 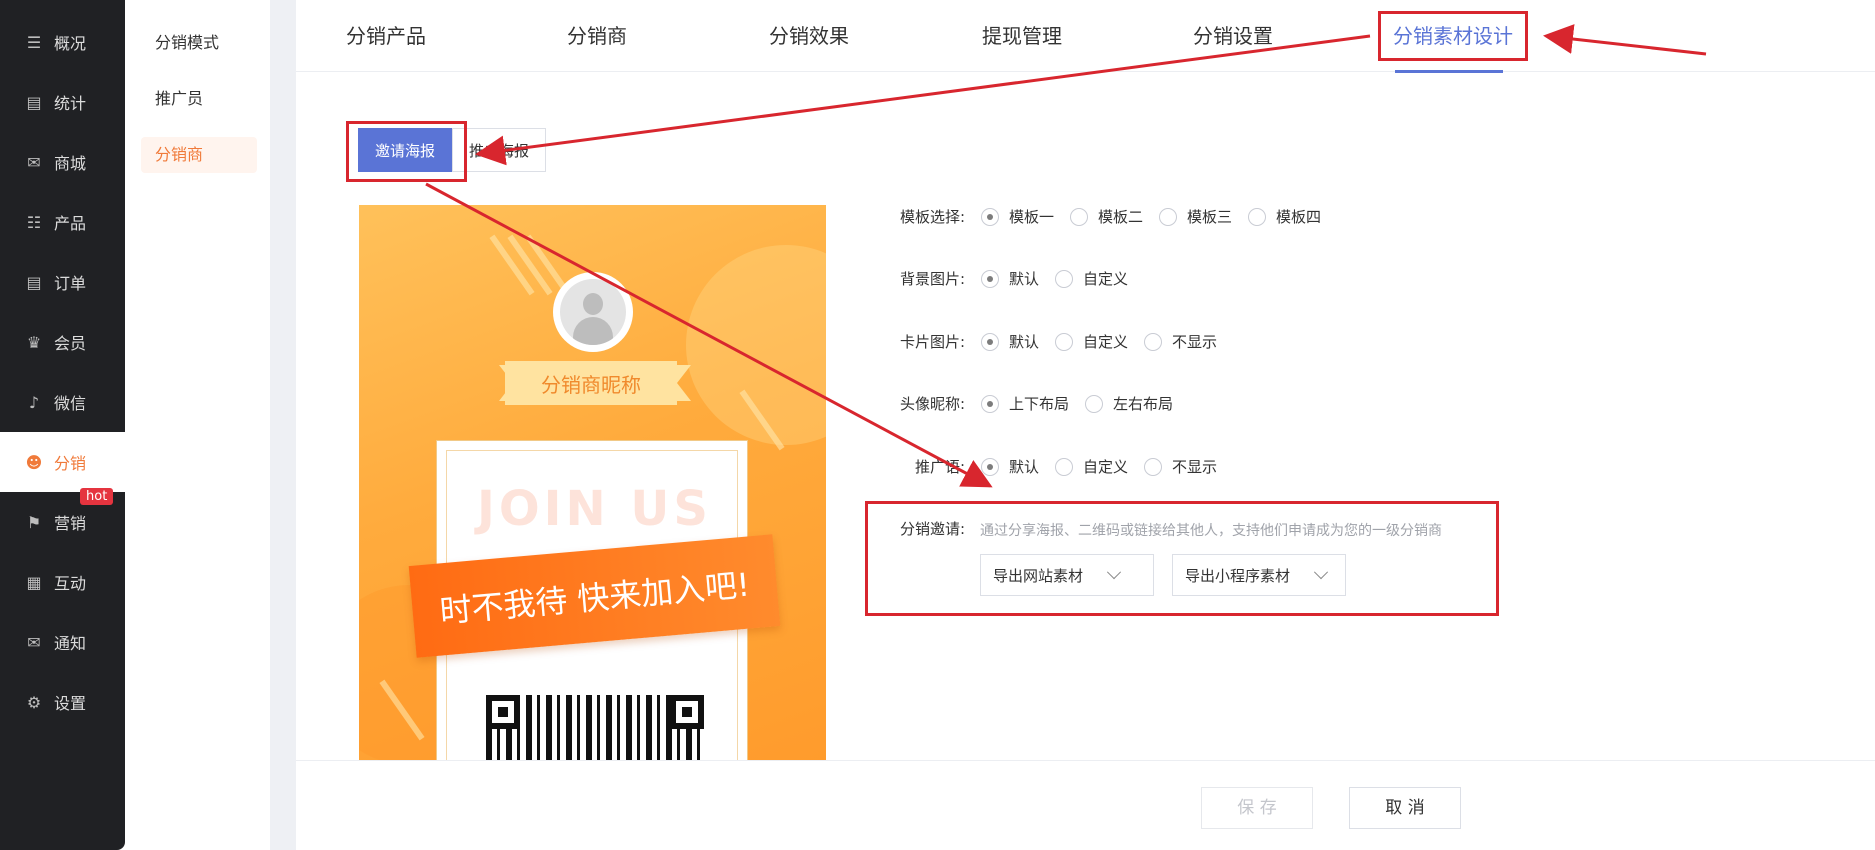 I want to click on cancel-button: 取 消, so click(x=1405, y=808).